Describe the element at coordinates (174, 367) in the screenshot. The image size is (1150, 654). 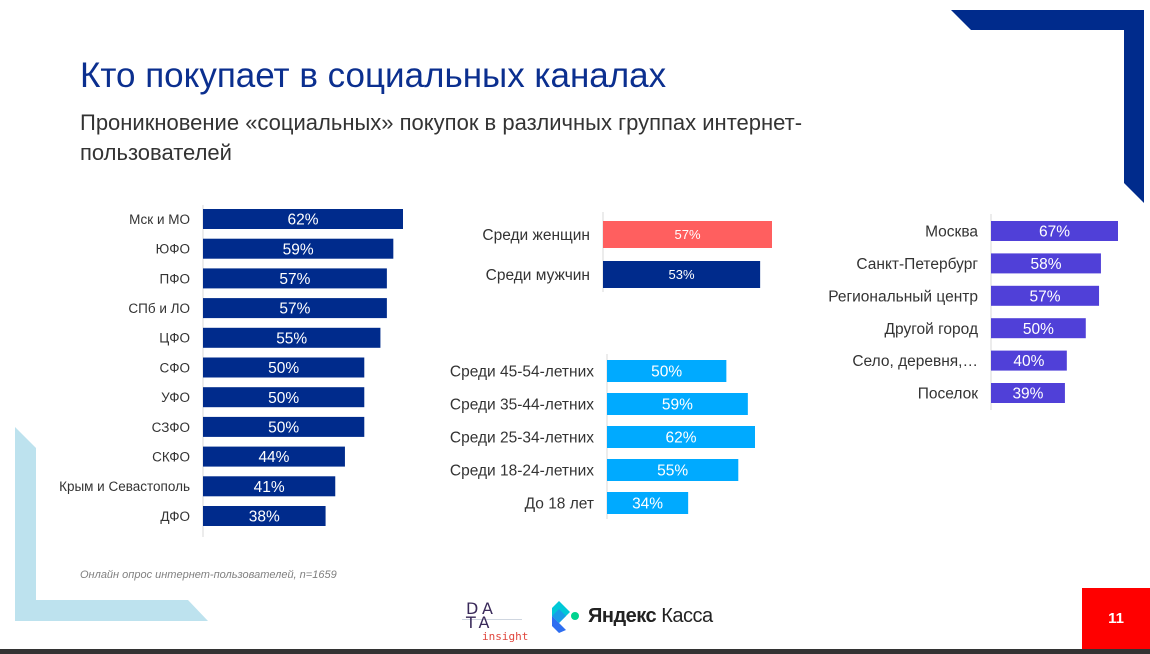
I see `region-category-label: СФО` at that location.